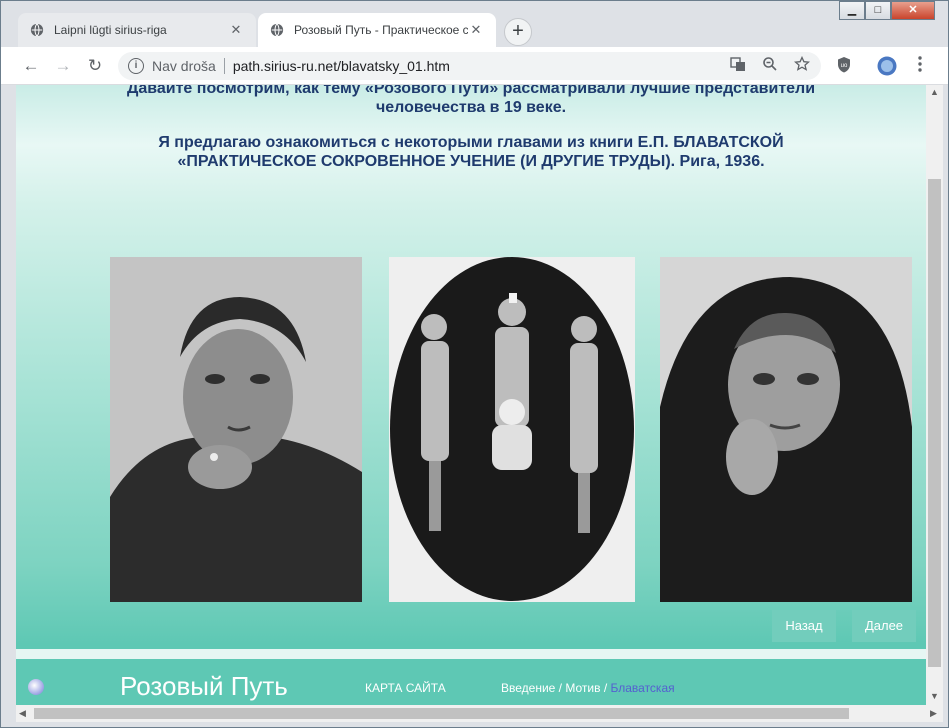 This screenshot has width=949, height=728. Describe the element at coordinates (934, 696) in the screenshot. I see `scroll-down-icon: ▼` at that location.